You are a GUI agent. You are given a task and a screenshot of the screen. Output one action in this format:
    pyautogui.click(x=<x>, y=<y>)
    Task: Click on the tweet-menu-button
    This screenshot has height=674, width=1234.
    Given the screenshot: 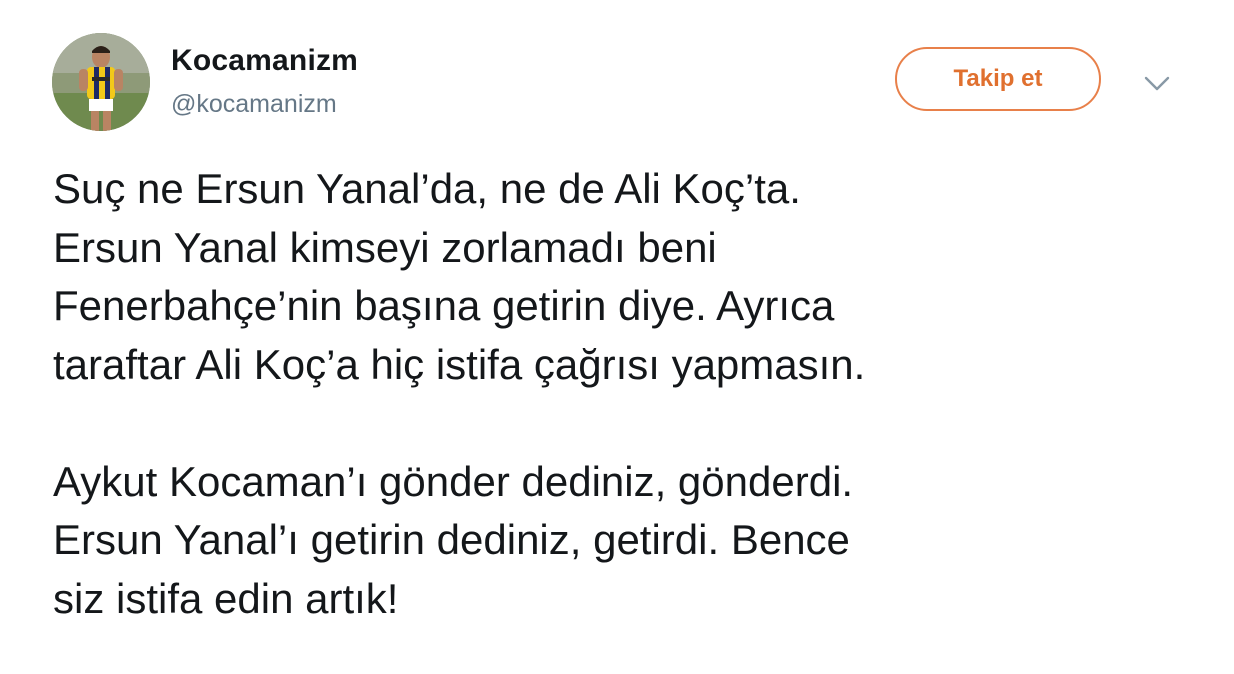 What is the action you would take?
    pyautogui.click(x=1157, y=83)
    